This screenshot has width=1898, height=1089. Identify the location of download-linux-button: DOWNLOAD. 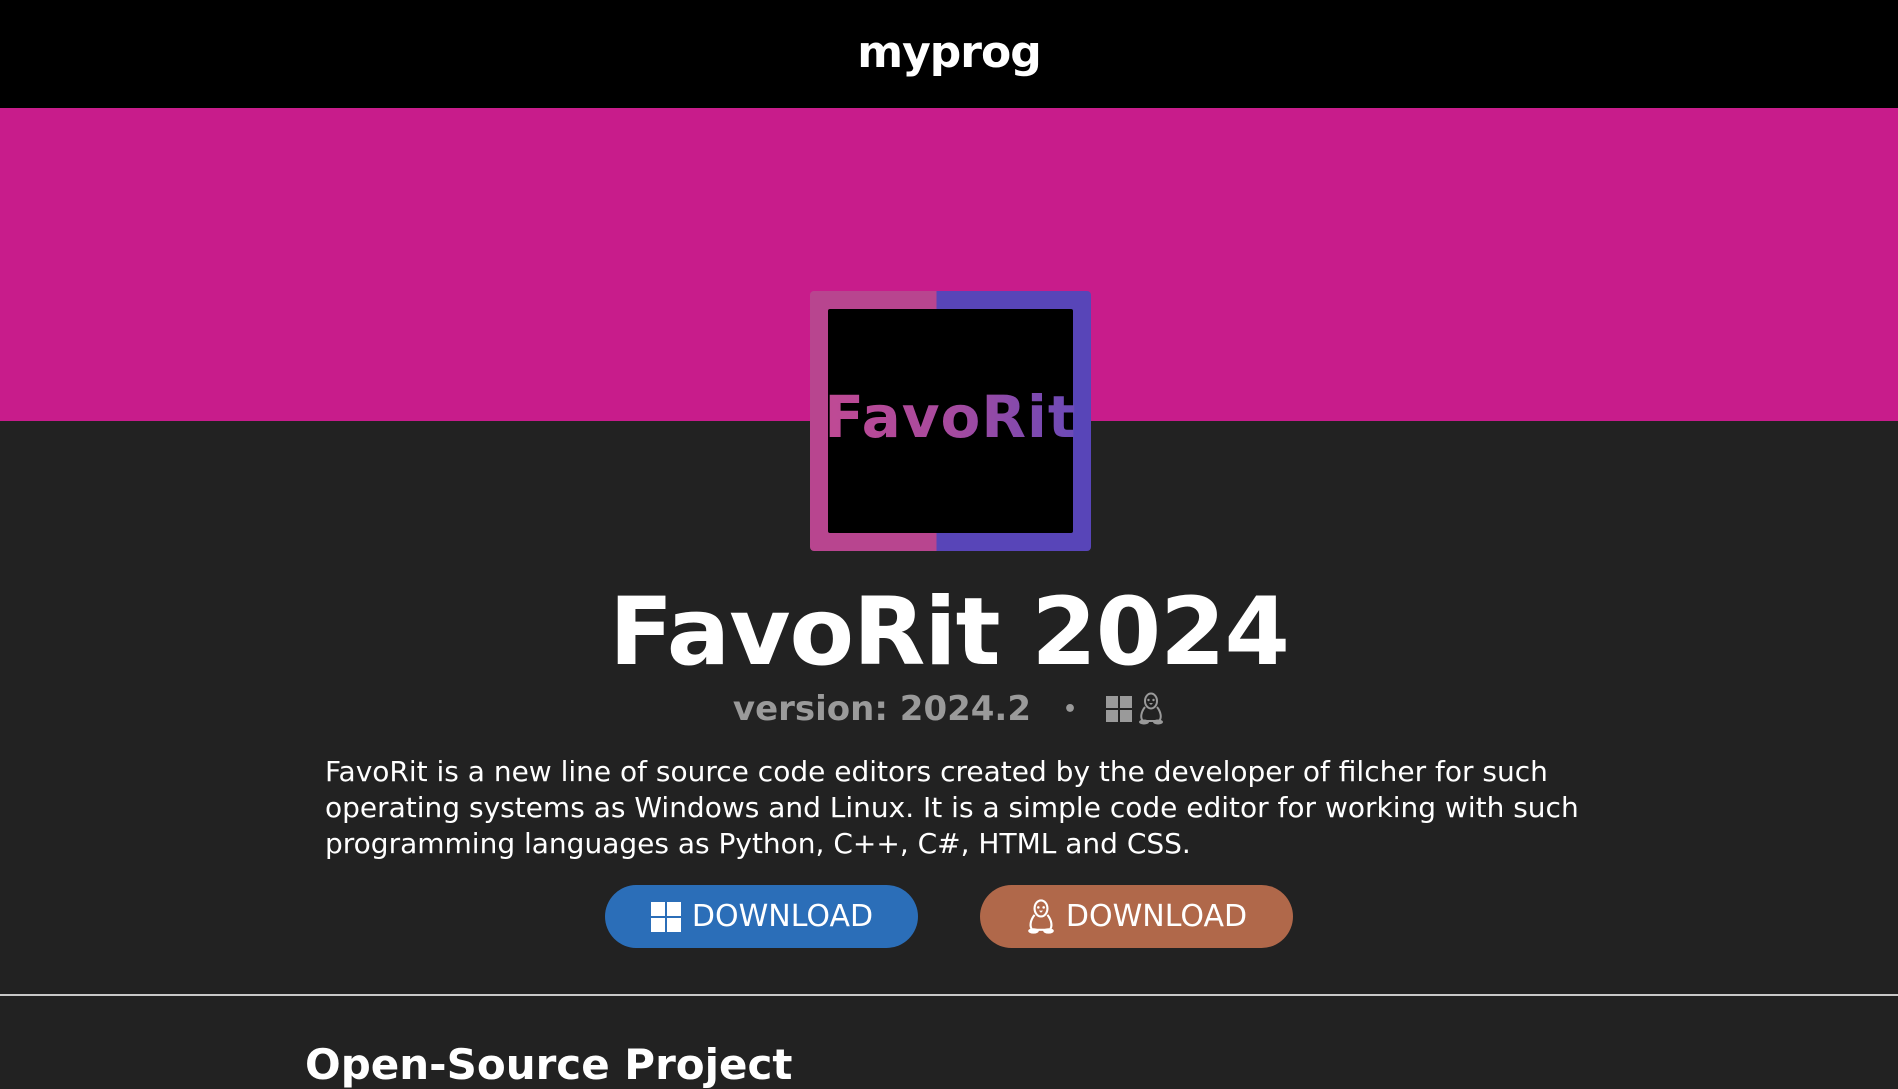
(1136, 916).